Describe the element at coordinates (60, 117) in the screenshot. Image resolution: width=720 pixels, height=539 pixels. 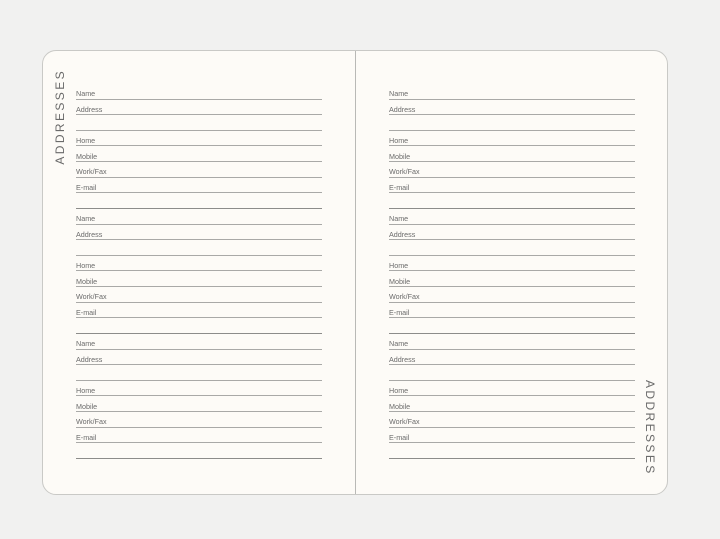
I see `section-tab-left: ADDRESSES` at that location.